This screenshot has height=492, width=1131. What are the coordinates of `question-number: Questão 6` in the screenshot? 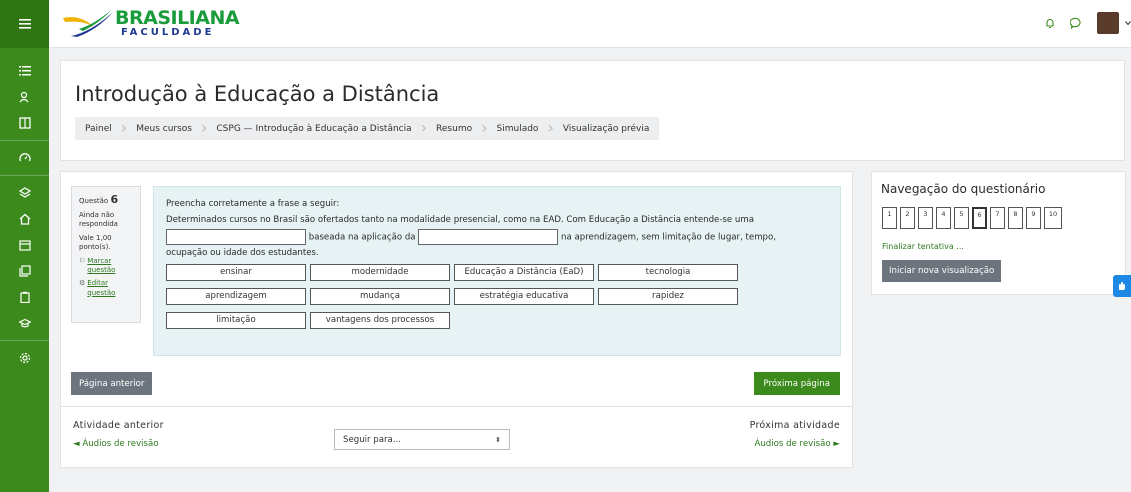 It's located at (106, 200).